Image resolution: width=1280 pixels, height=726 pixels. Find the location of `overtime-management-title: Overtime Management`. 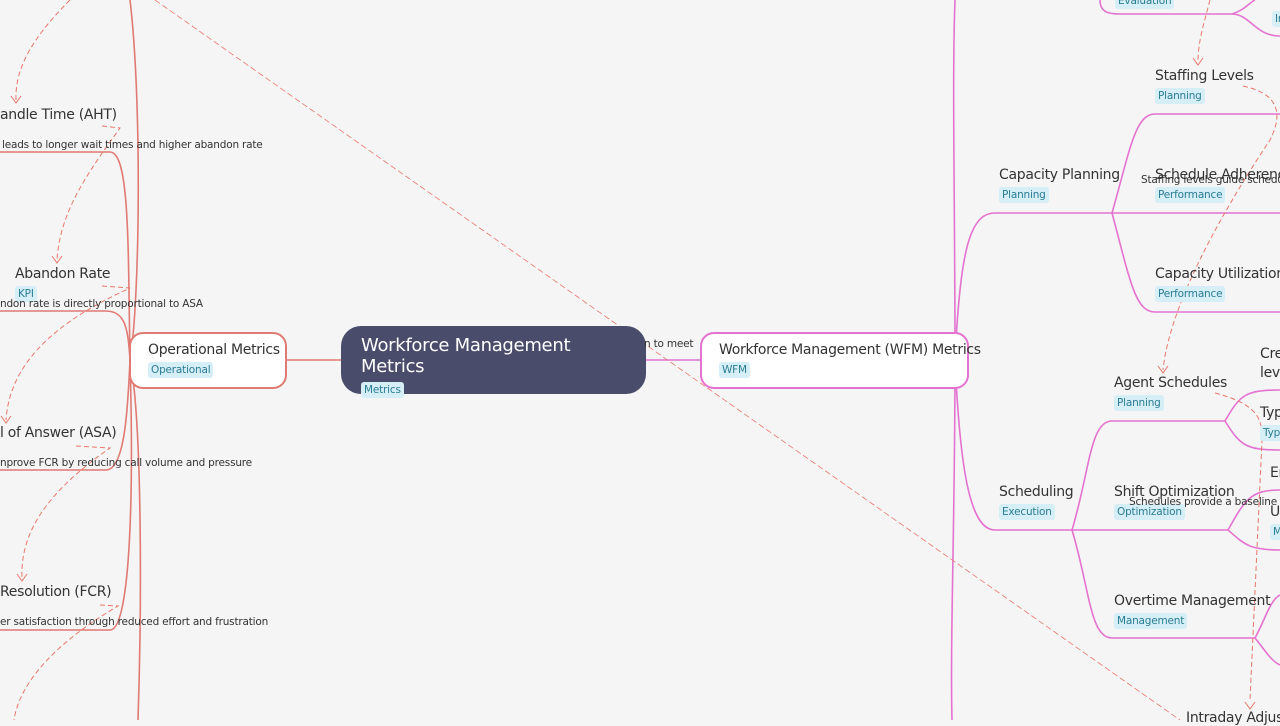

overtime-management-title: Overtime Management is located at coordinates (1192, 601).